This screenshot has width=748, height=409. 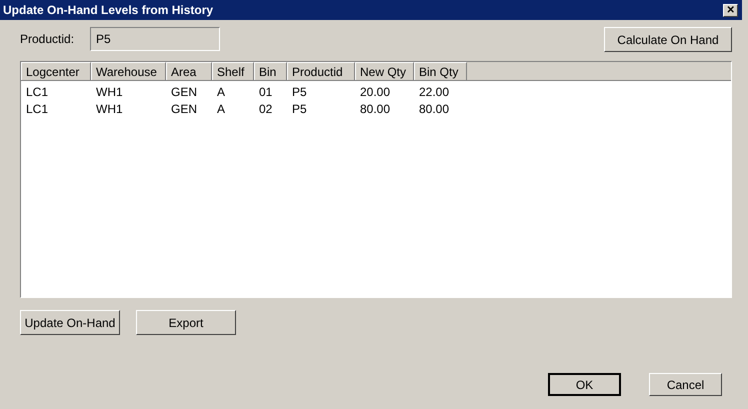 What do you see at coordinates (375, 92) in the screenshot?
I see `table-cell-text: 20.00` at bounding box center [375, 92].